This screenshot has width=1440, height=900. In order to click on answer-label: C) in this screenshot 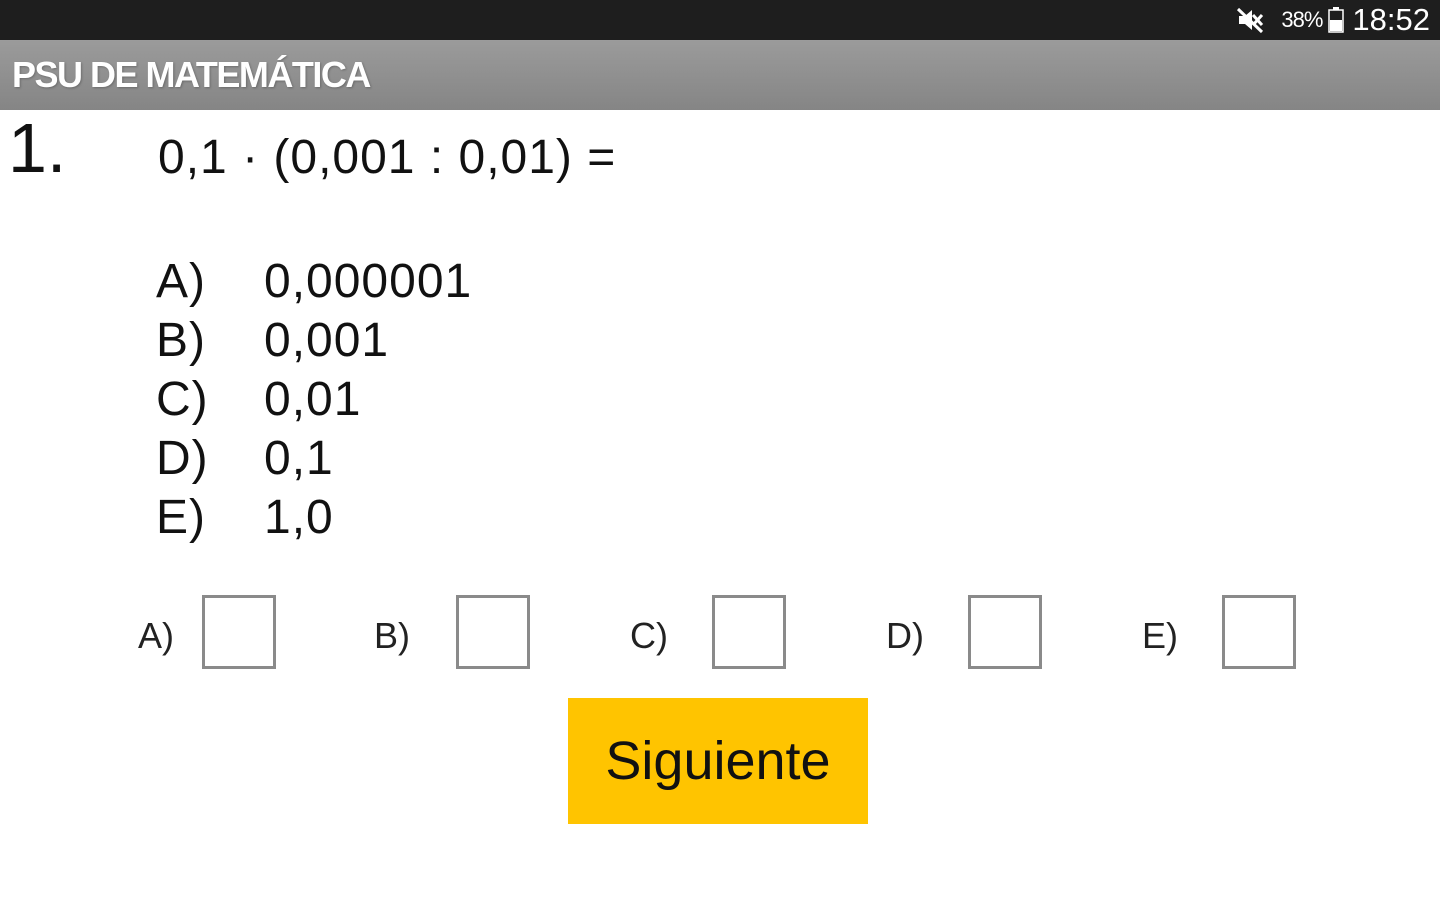, I will do `click(649, 635)`.